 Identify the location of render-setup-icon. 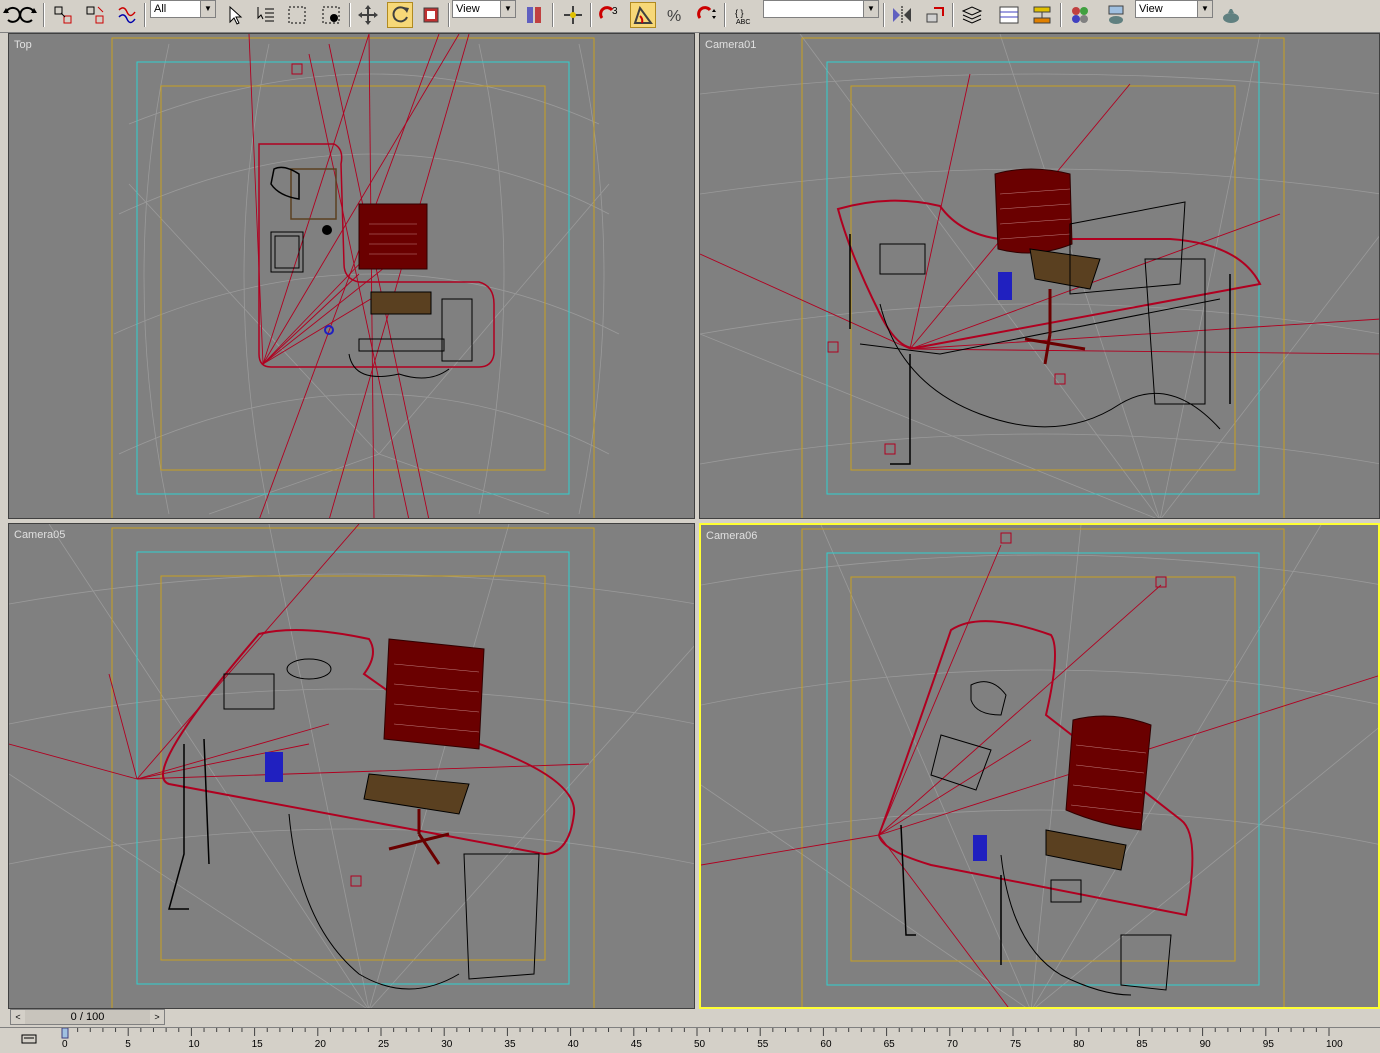
(1116, 15).